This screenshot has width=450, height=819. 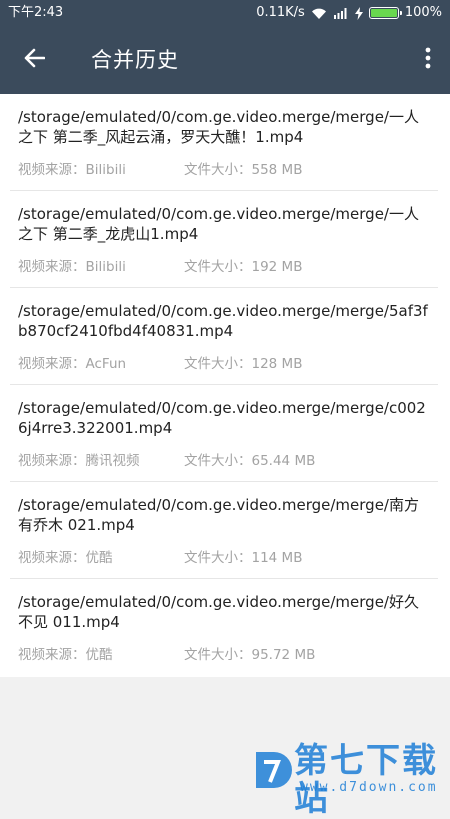 I want to click on watermark: 第七下载站 www.d7down.com, so click(x=350, y=776).